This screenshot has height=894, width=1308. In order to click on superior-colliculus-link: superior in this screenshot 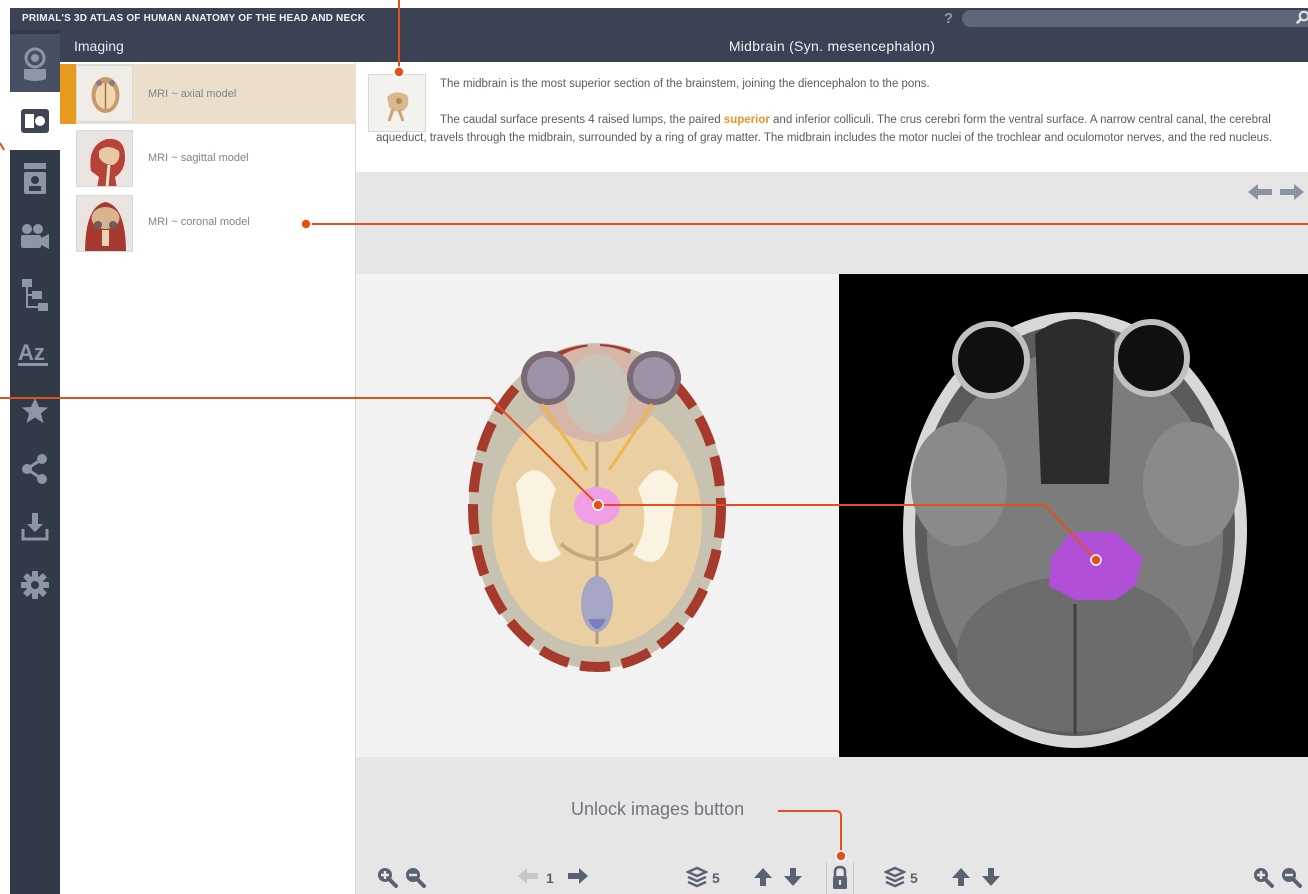, I will do `click(747, 120)`.